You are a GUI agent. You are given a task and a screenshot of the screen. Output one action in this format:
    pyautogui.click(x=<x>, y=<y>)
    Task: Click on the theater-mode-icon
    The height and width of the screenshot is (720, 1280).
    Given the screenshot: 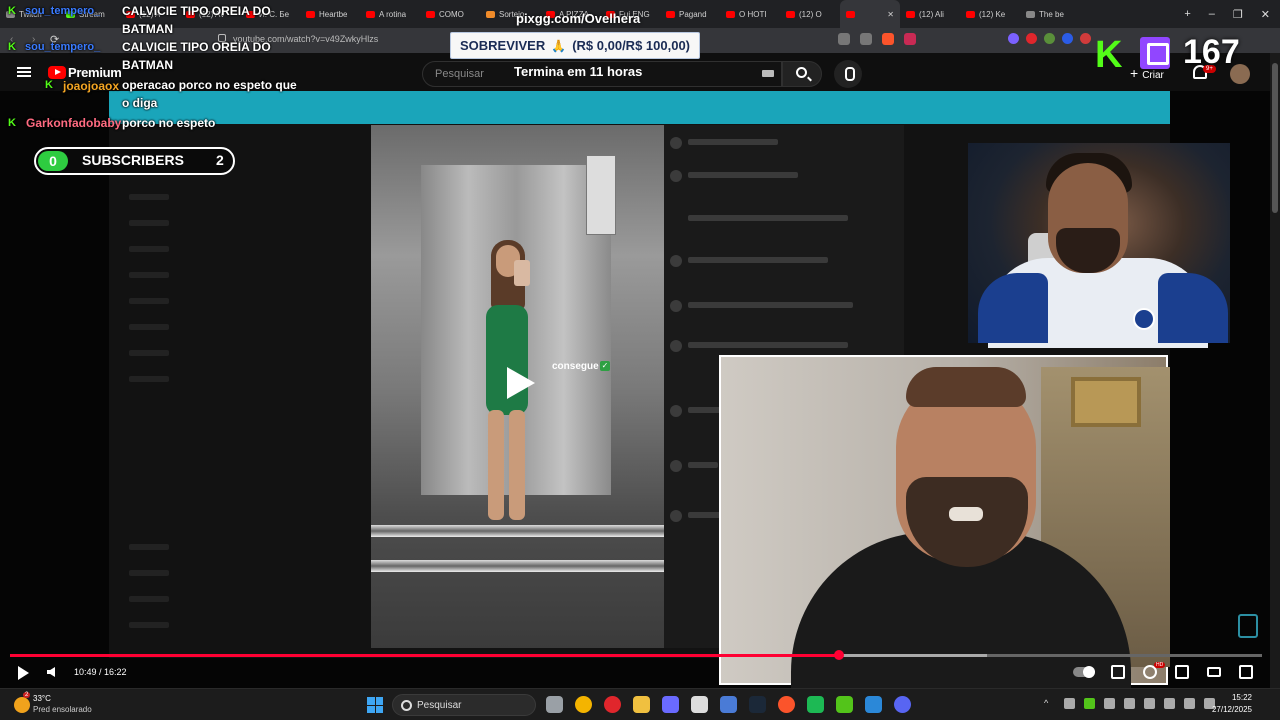 What is the action you would take?
    pyautogui.click(x=1214, y=672)
    